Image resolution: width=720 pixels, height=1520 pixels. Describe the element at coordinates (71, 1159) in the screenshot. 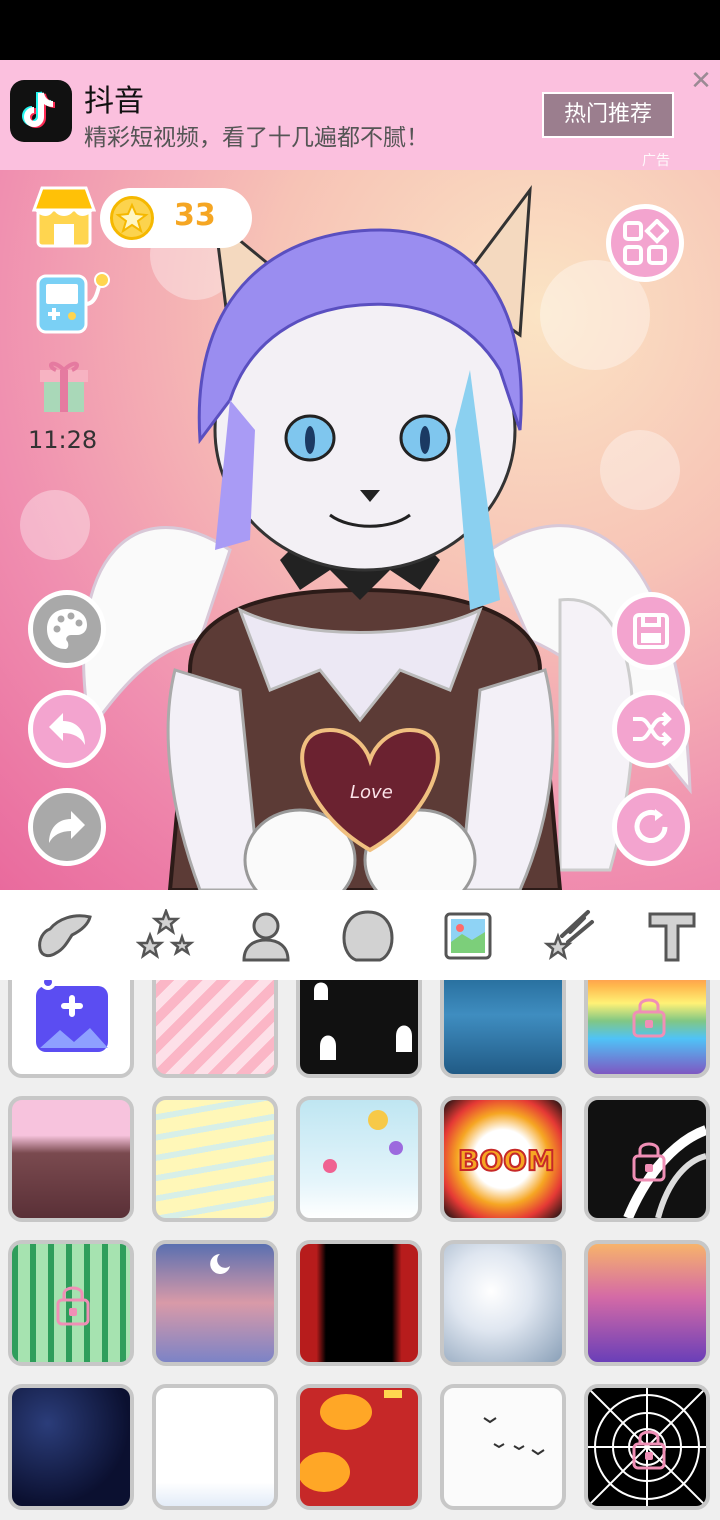

I see `tile-pink-rock` at that location.